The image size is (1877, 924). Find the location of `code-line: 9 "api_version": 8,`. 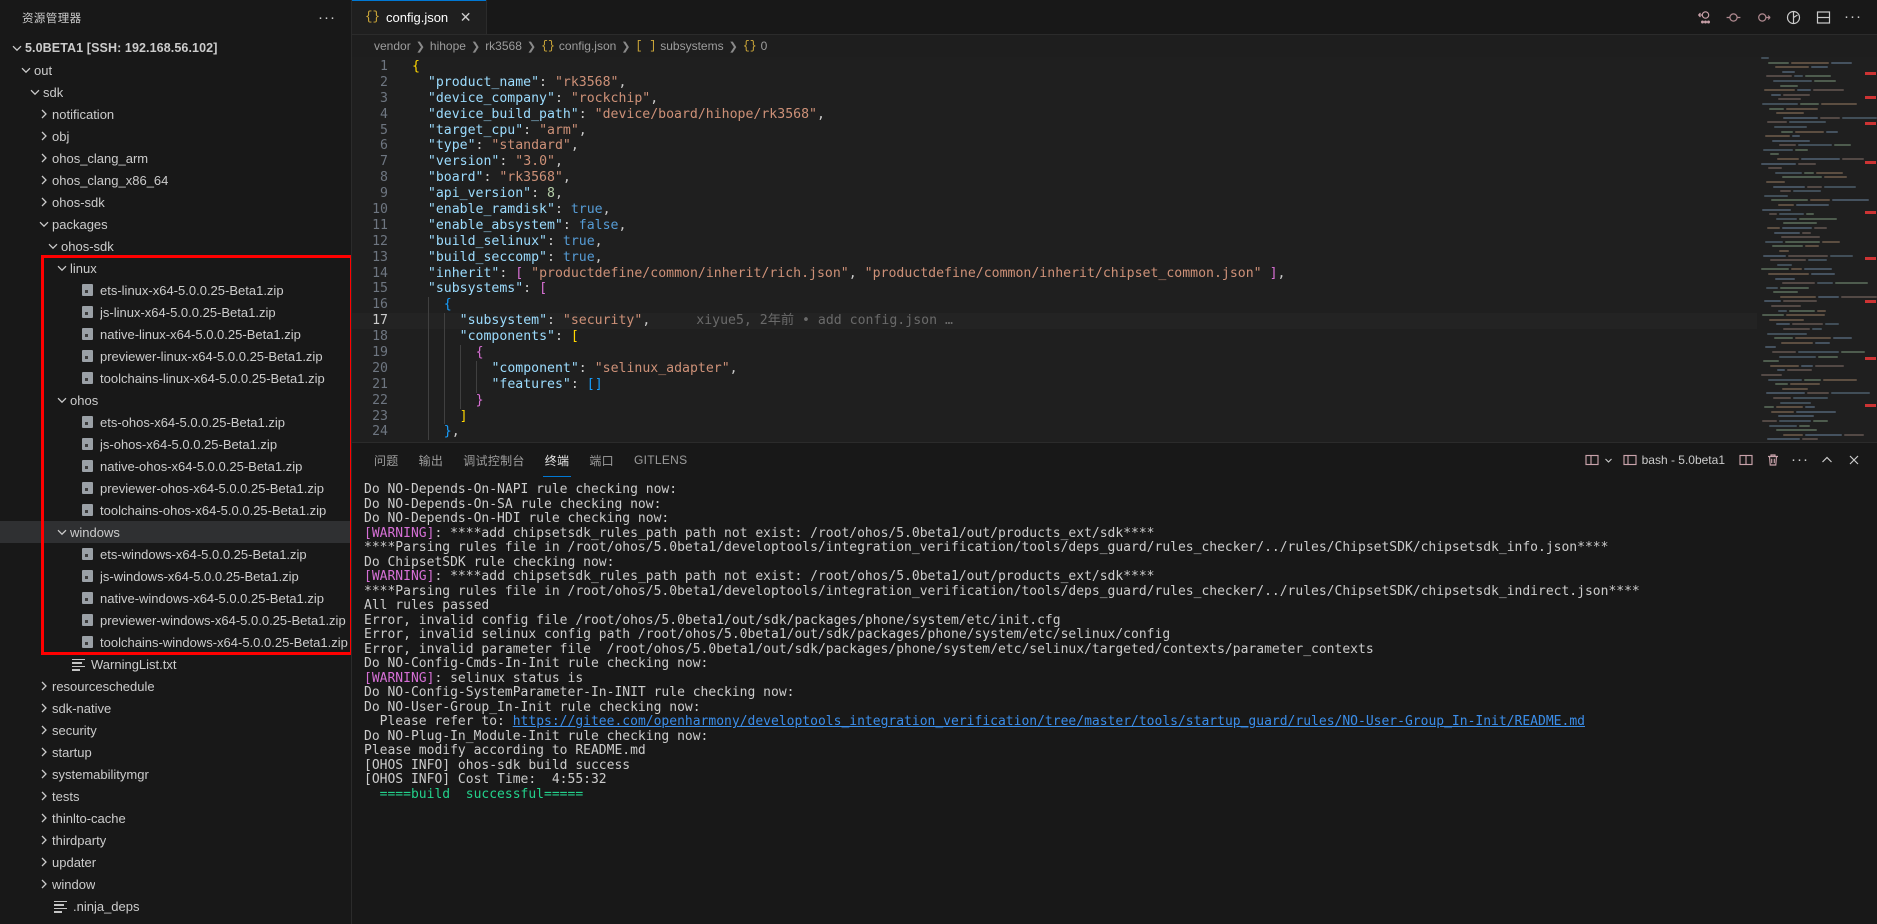

code-line: 9 "api_version": 8, is located at coordinates (1054, 194).